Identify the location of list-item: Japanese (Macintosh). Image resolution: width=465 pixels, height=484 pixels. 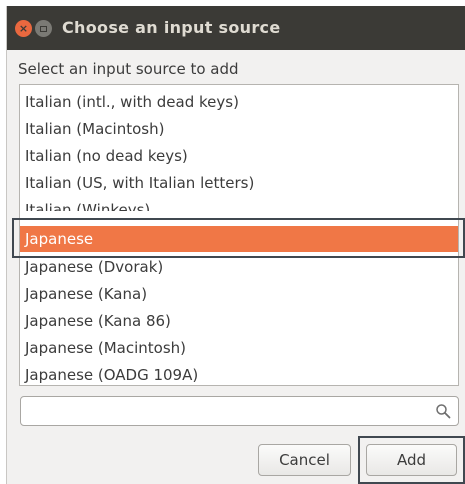
(239, 348).